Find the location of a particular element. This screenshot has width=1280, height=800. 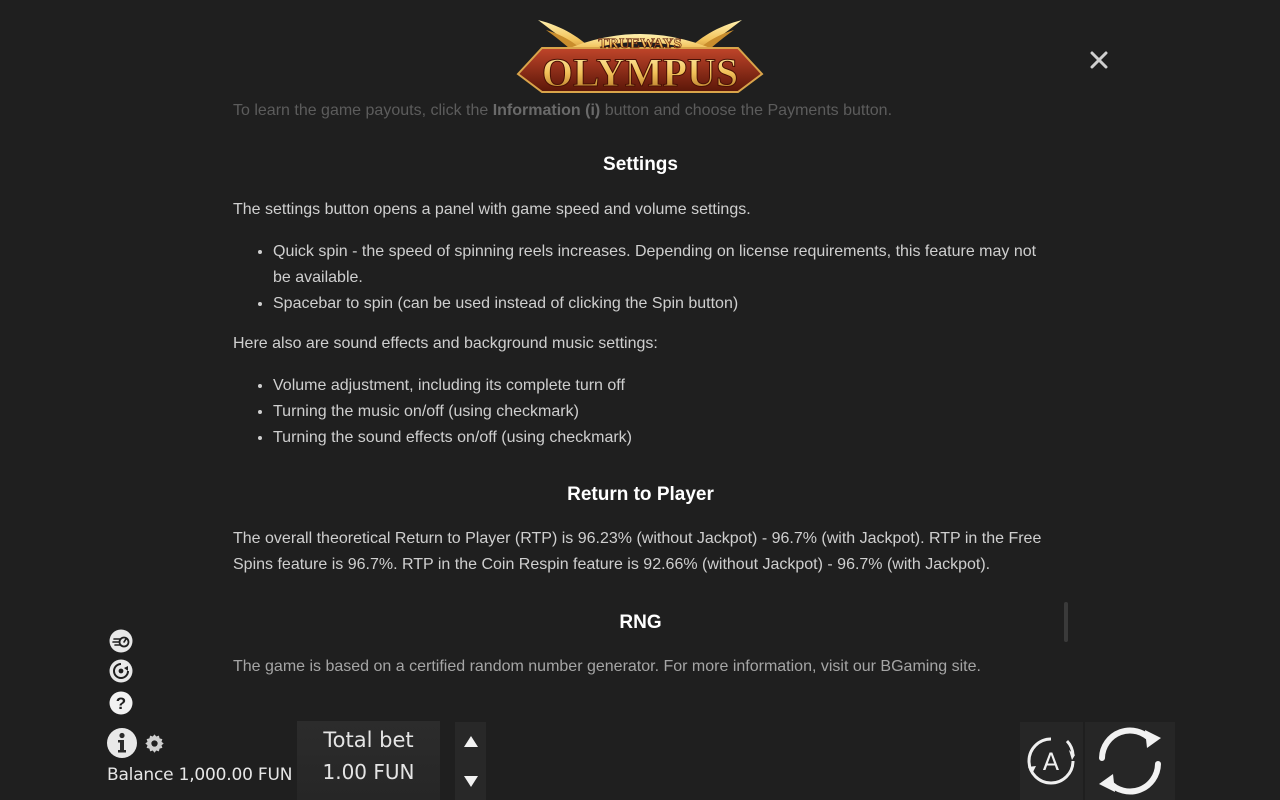

sound-icon is located at coordinates (121, 671).